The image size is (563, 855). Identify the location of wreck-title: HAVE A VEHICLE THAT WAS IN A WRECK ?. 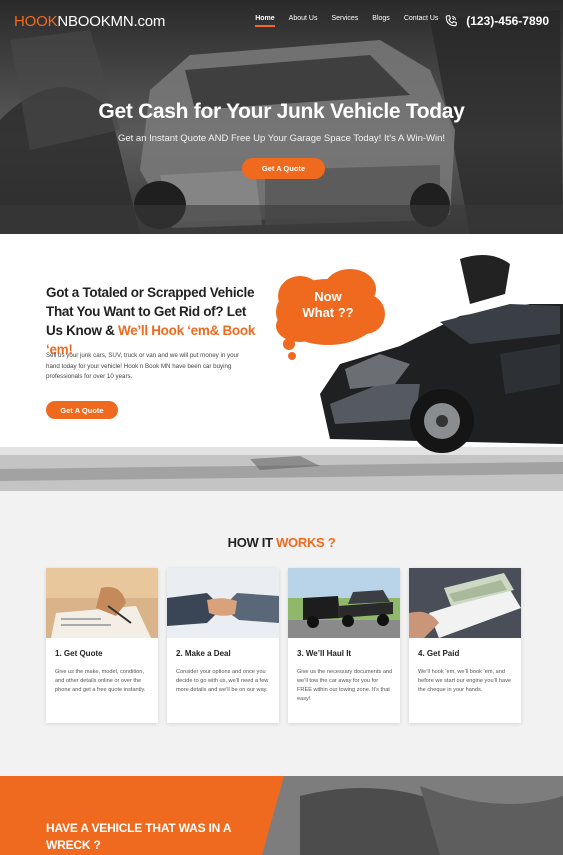
(138, 836).